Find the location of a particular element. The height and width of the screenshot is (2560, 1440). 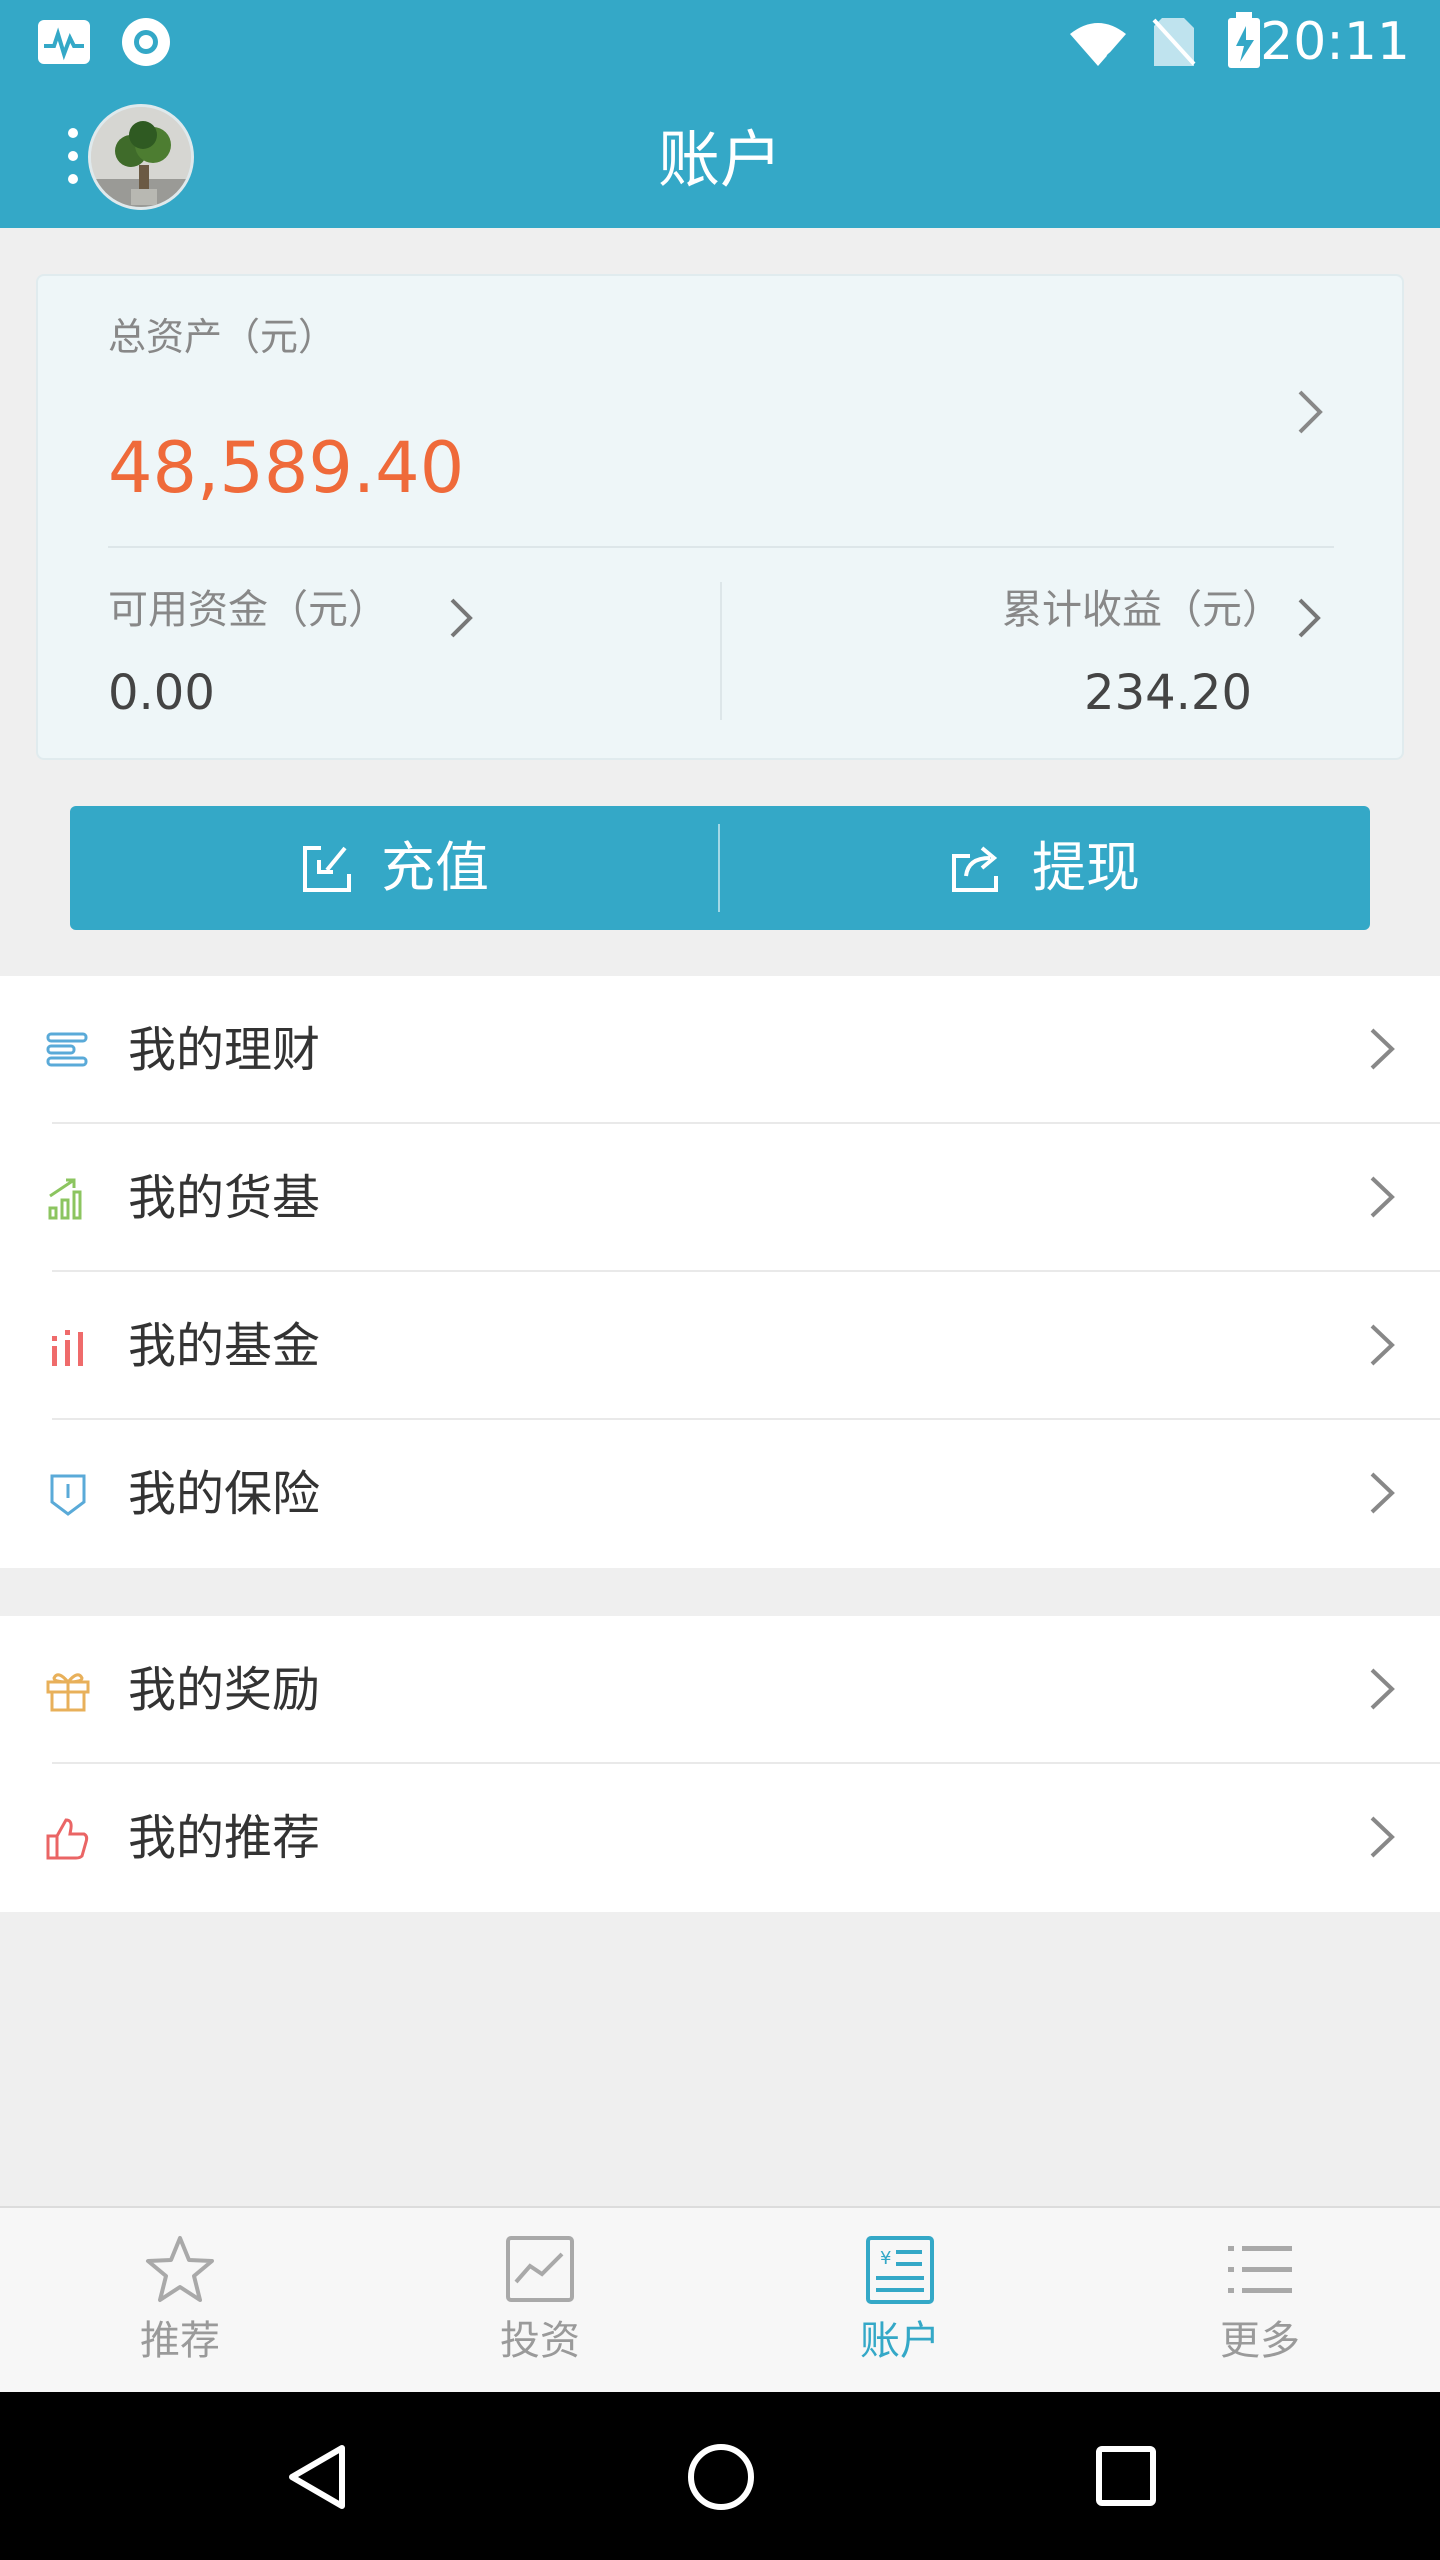

menu-item-my-rewards: 我的奖励 is located at coordinates (720, 1690).